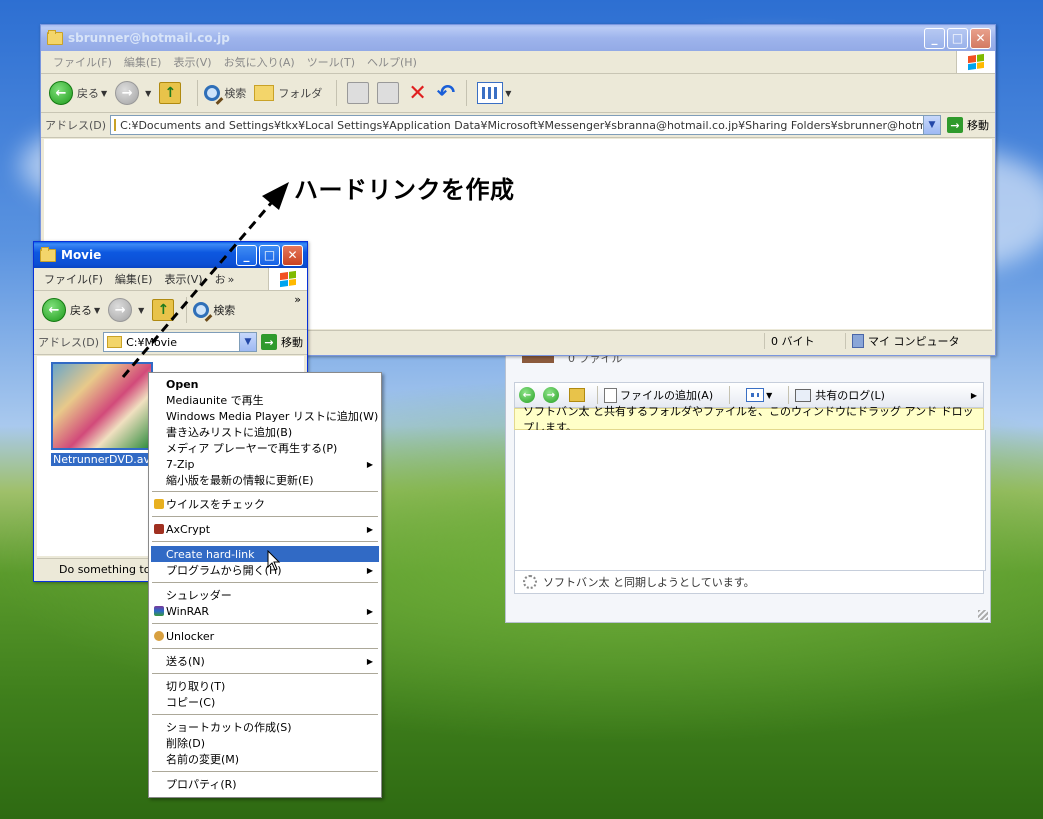 The width and height of the screenshot is (1043, 819). What do you see at coordinates (404, 190) in the screenshot?
I see `annotation-label: ハードリンクを作成` at bounding box center [404, 190].